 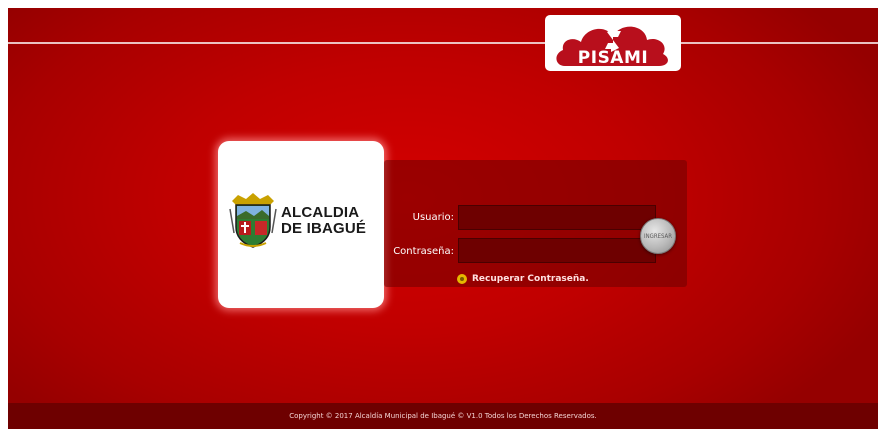 I want to click on header-divider, so click(x=443, y=43).